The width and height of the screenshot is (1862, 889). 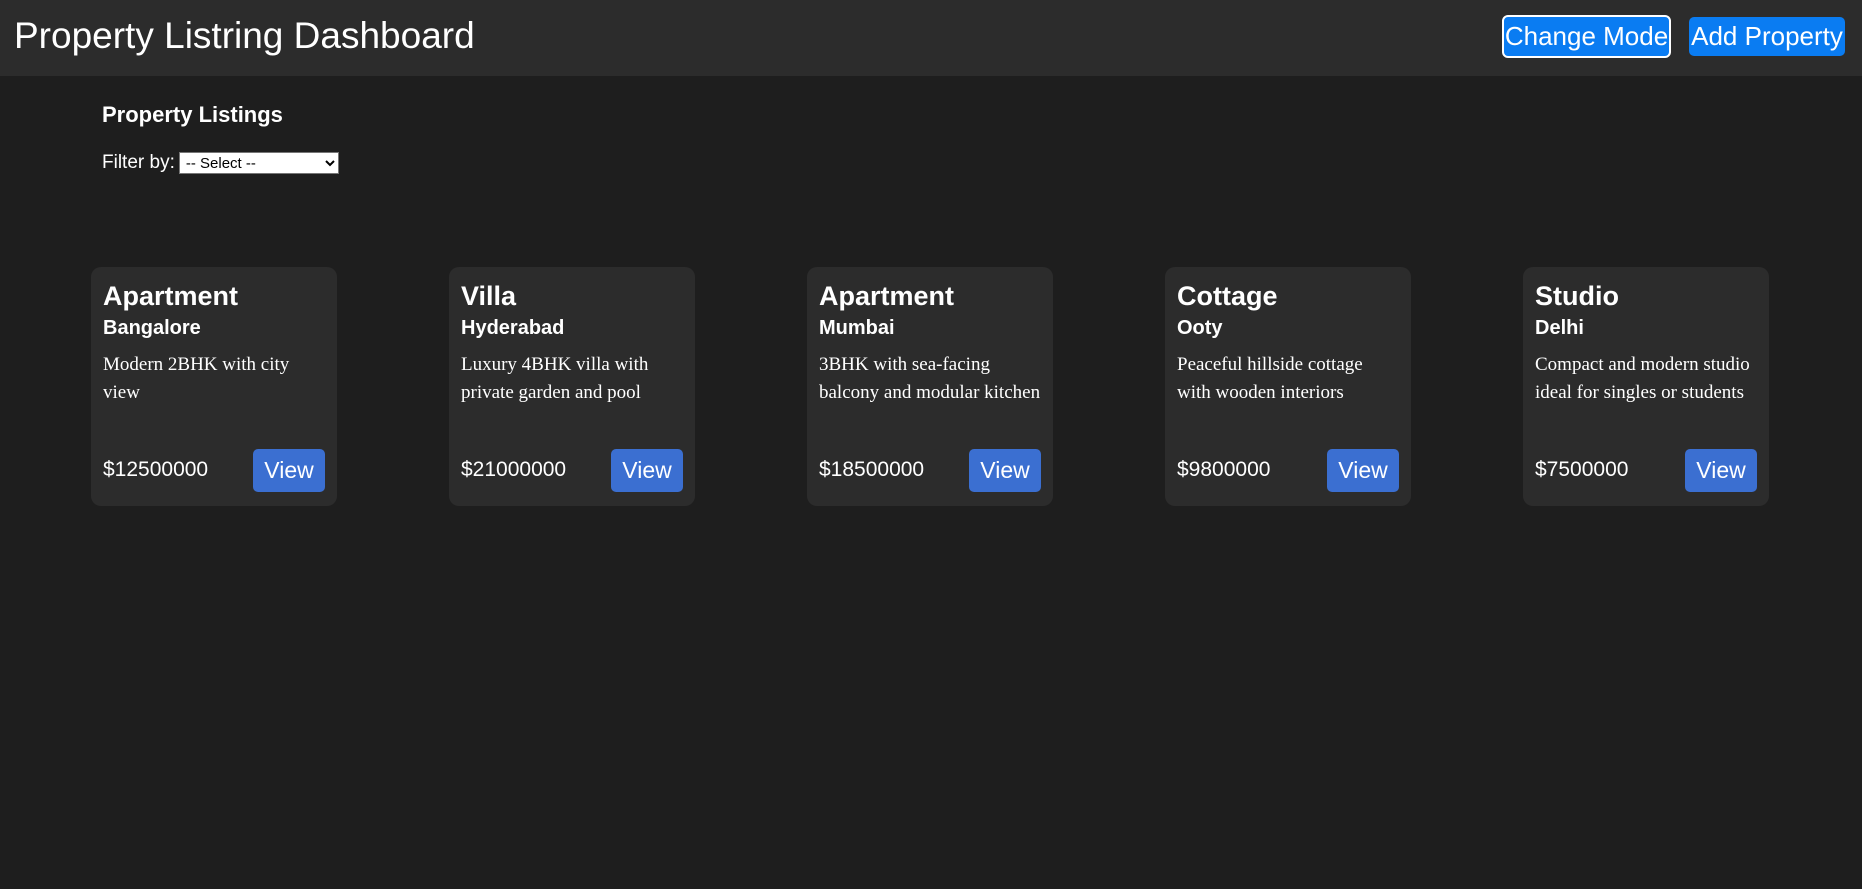 I want to click on listing-price: $7500000, so click(x=1582, y=469).